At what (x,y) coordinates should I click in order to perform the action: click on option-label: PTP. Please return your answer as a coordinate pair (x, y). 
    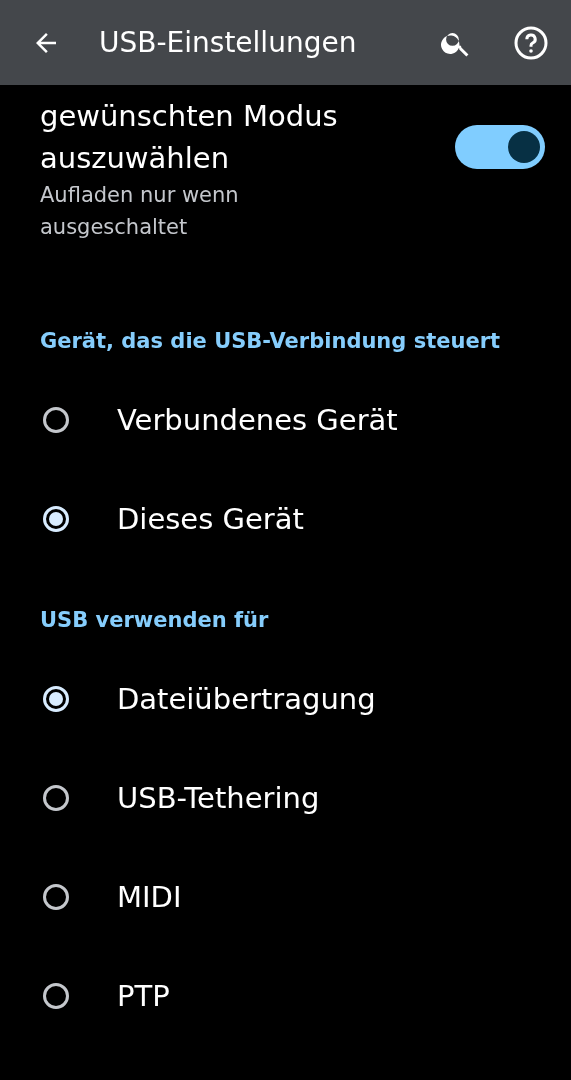
    Looking at the image, I should click on (143, 995).